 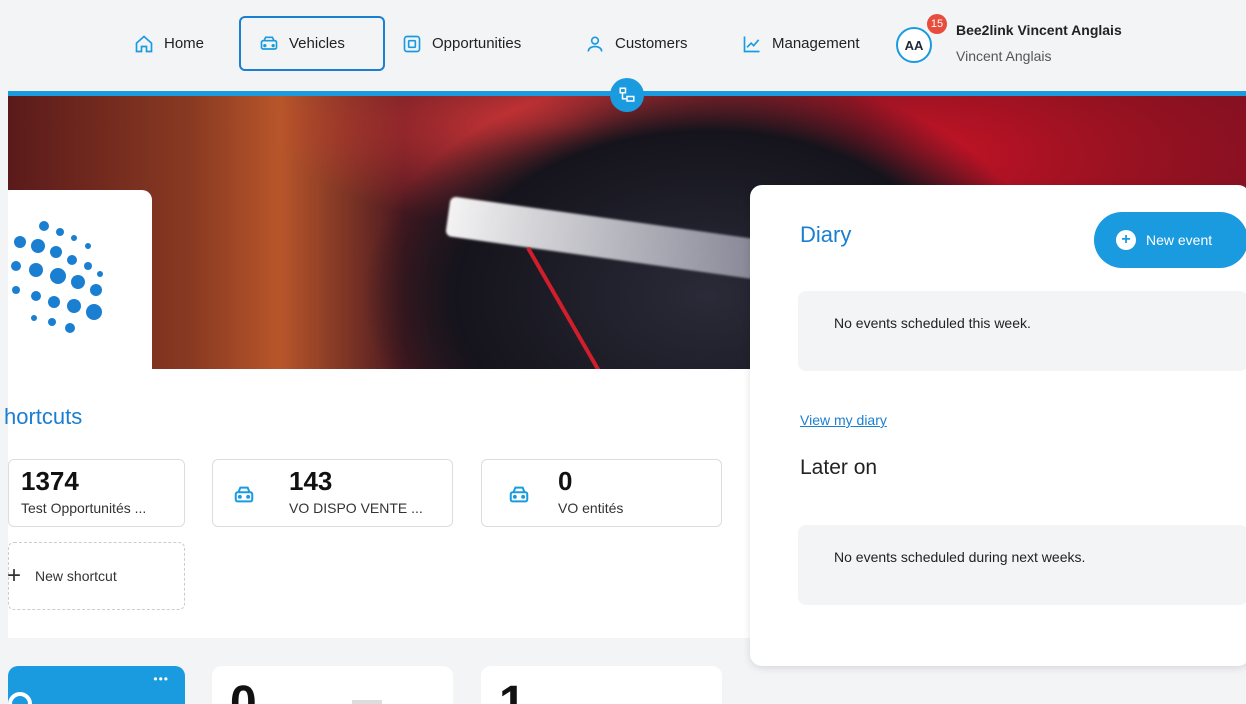 I want to click on shortcut-count: 1374, so click(x=50, y=481).